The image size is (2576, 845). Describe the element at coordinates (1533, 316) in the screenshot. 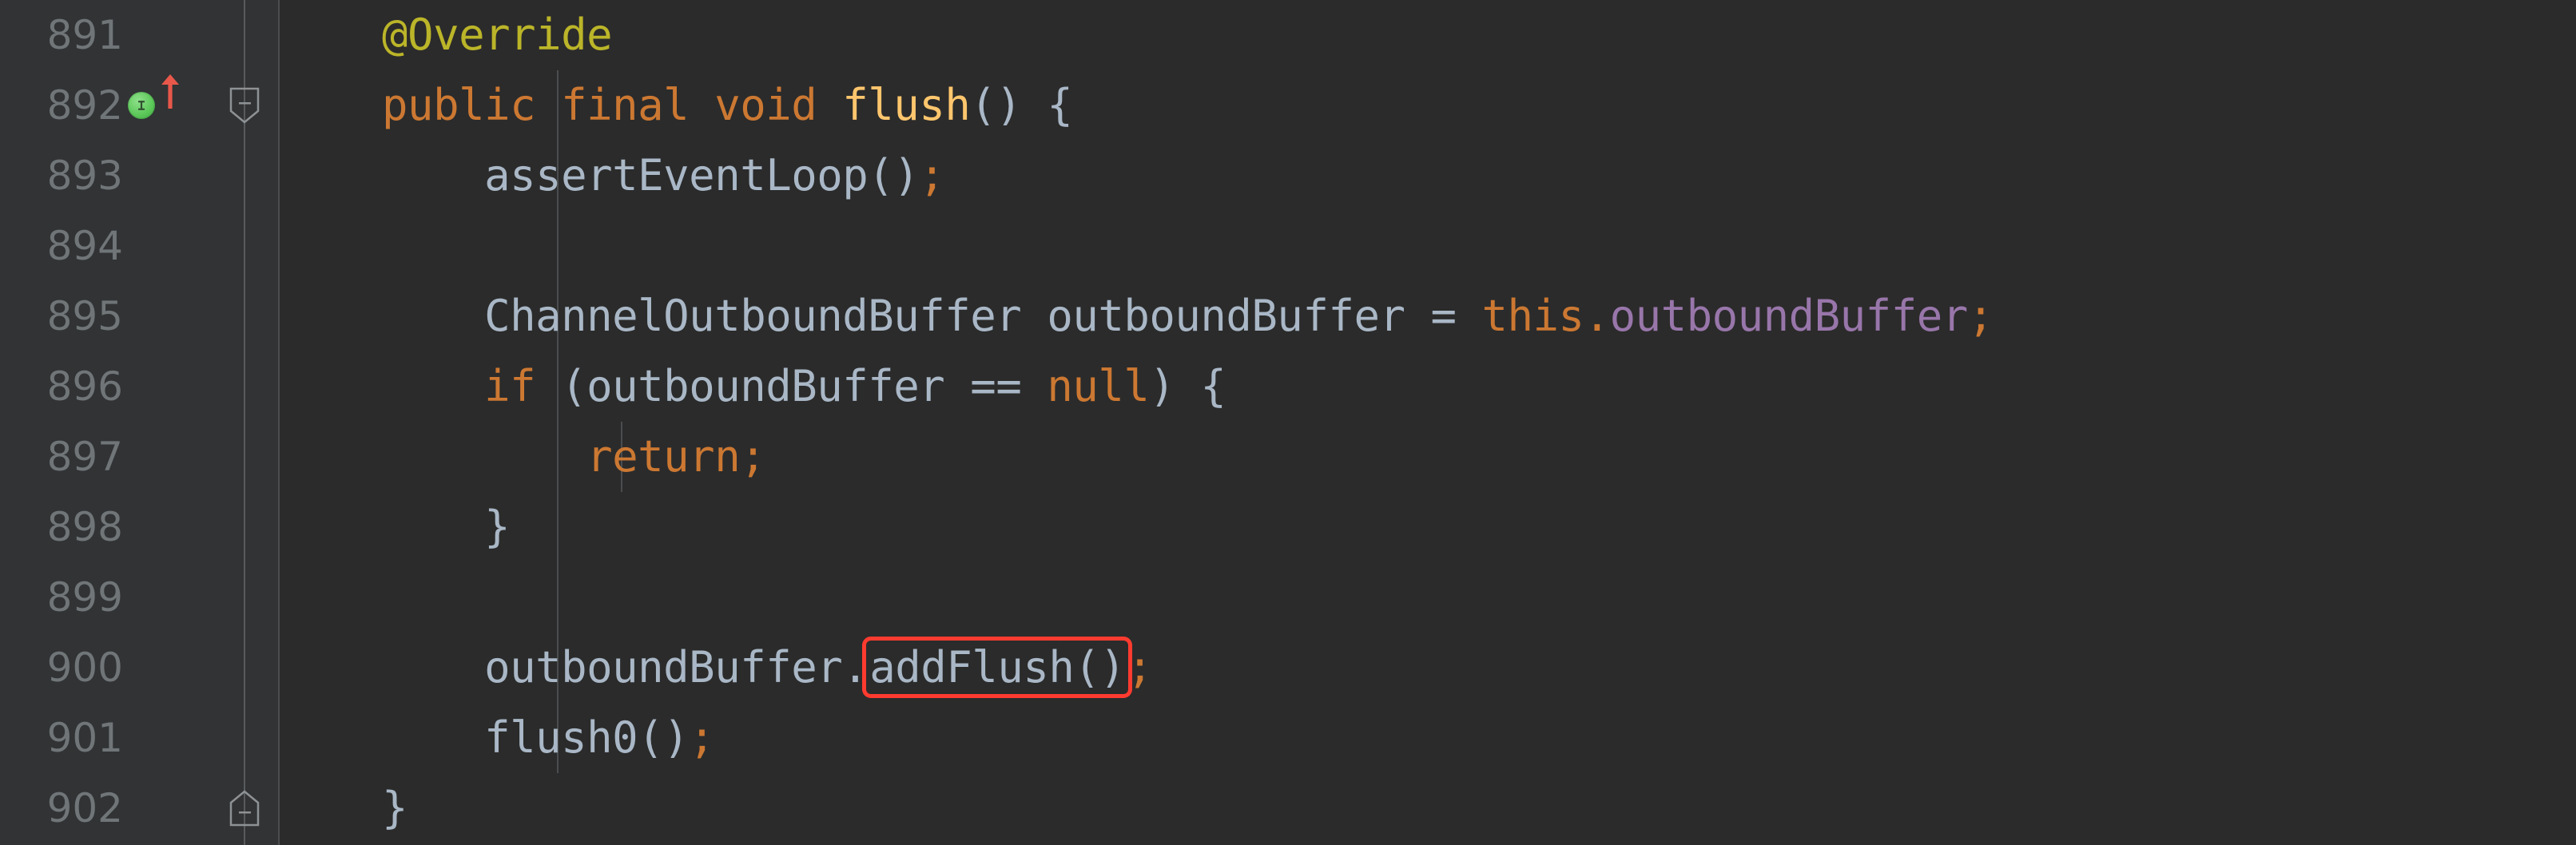

I see `code-token: this` at that location.